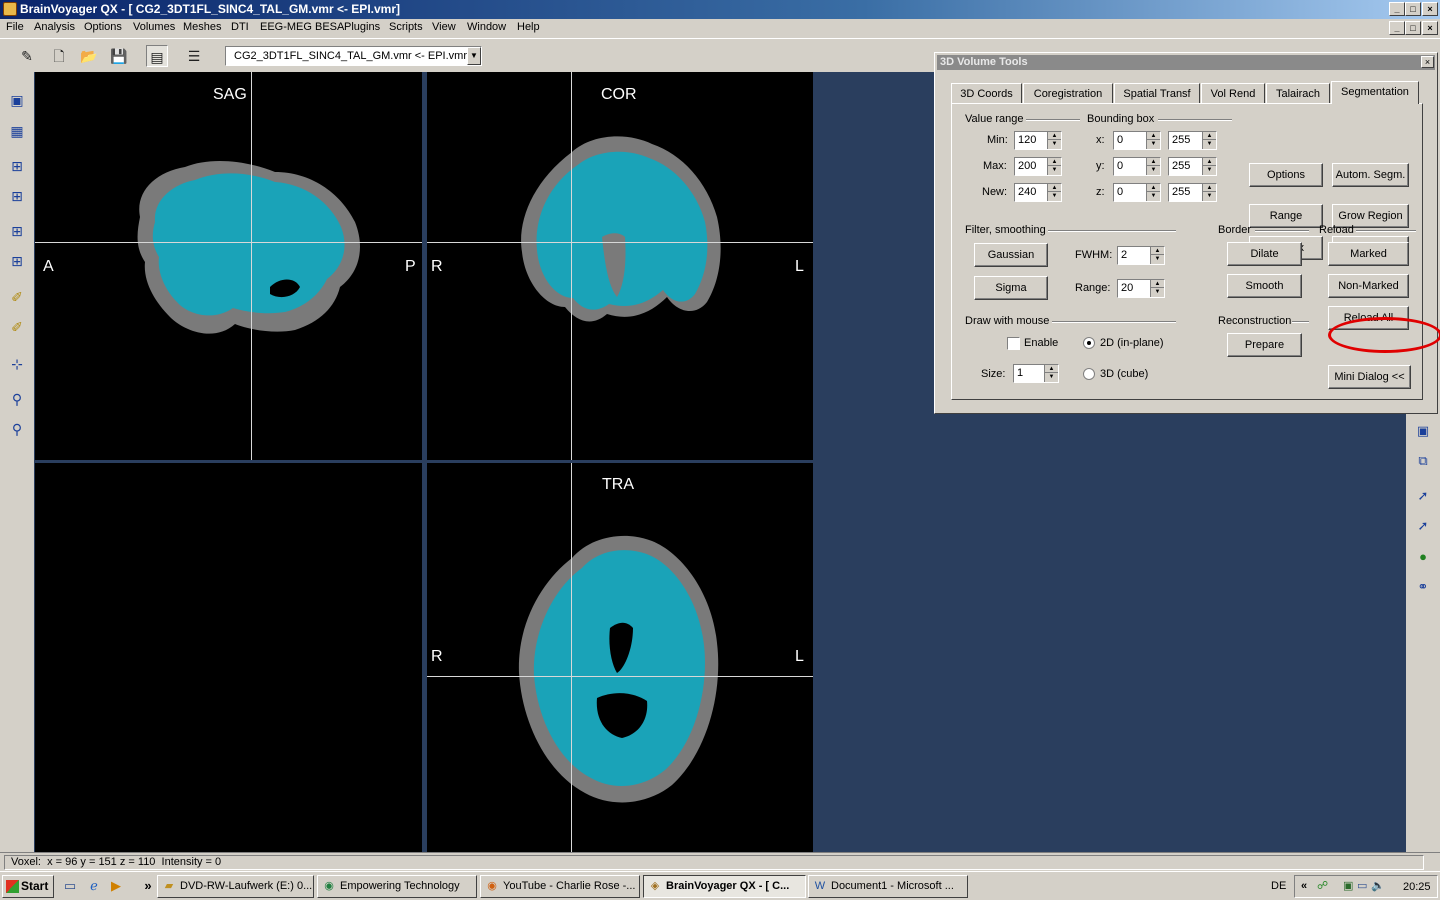 The image size is (1440, 900). What do you see at coordinates (94, 886) in the screenshot?
I see `internet-explorer-icon: ℯ` at bounding box center [94, 886].